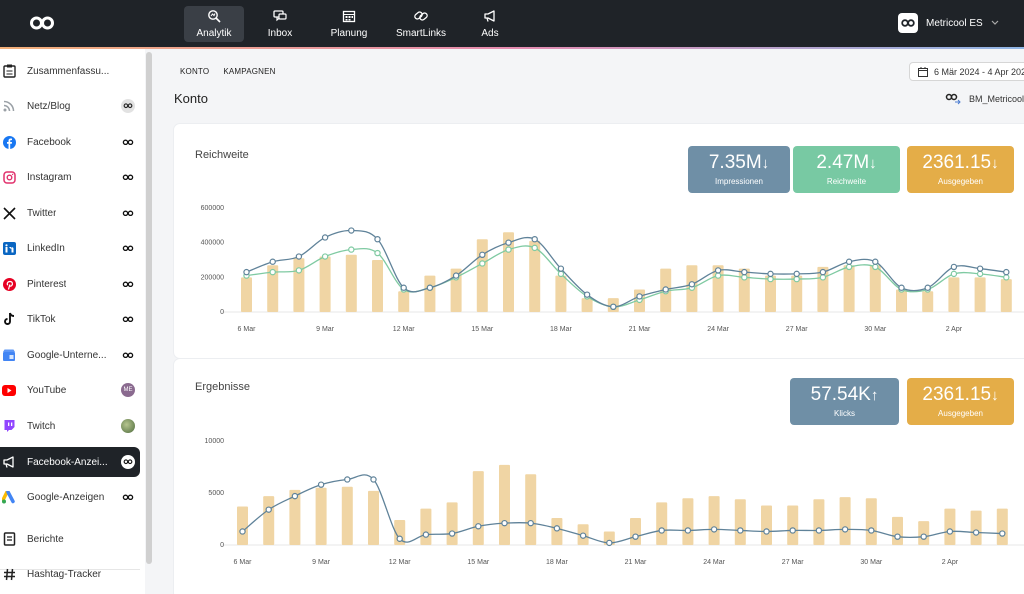 This screenshot has height=594, width=1024. I want to click on nav-item-smartlinks: SmartLinks, so click(421, 24).